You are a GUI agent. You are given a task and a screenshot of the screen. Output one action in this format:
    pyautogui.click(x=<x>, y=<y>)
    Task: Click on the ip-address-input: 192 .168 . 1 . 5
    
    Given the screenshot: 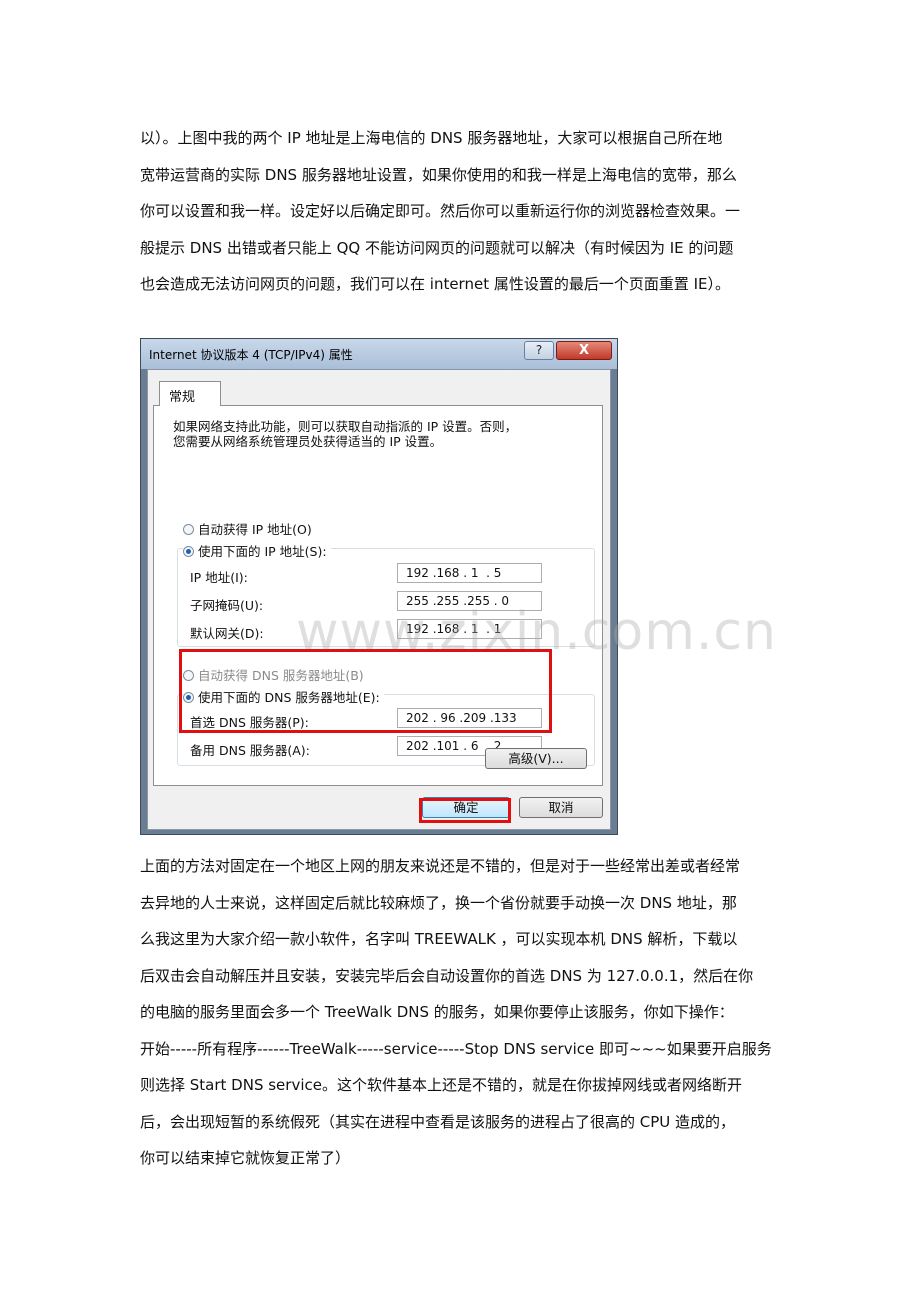 What is the action you would take?
    pyautogui.click(x=469, y=573)
    